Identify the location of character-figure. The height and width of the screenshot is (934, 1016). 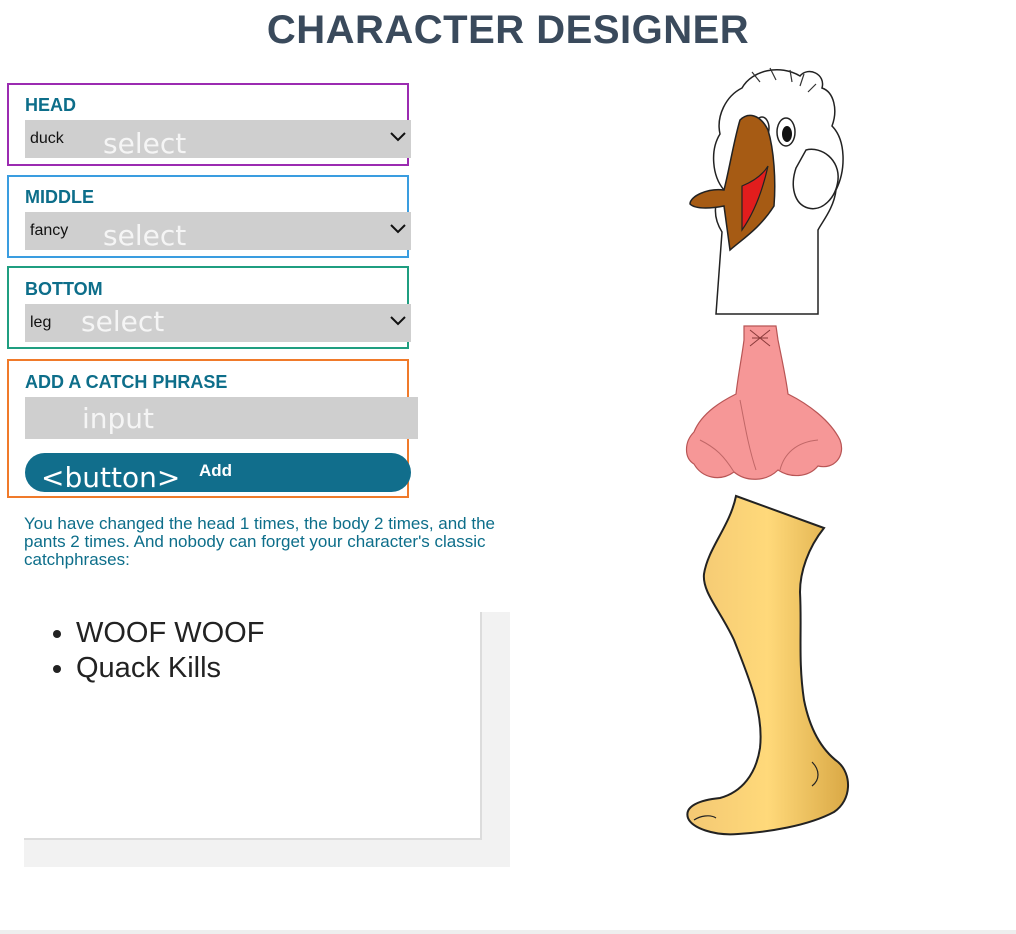
(767, 451).